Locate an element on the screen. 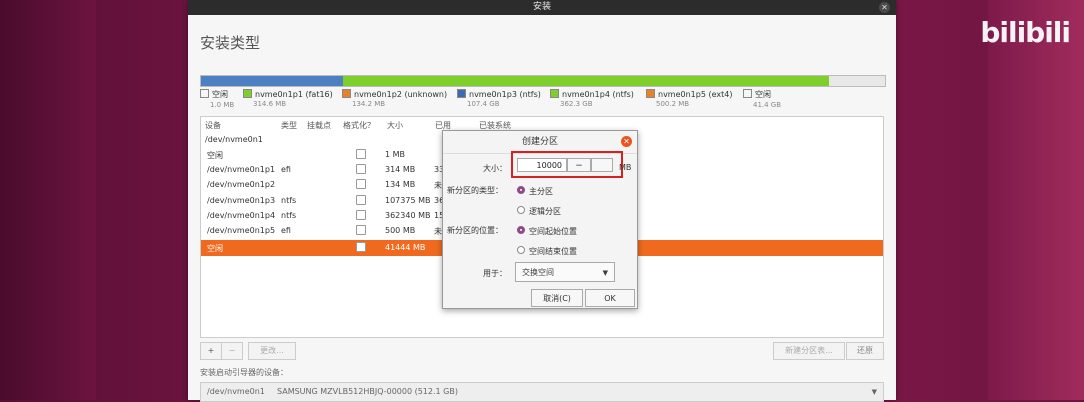 Image resolution: width=1084 pixels, height=402 pixels. cancel-button: 取消(C) is located at coordinates (557, 298).